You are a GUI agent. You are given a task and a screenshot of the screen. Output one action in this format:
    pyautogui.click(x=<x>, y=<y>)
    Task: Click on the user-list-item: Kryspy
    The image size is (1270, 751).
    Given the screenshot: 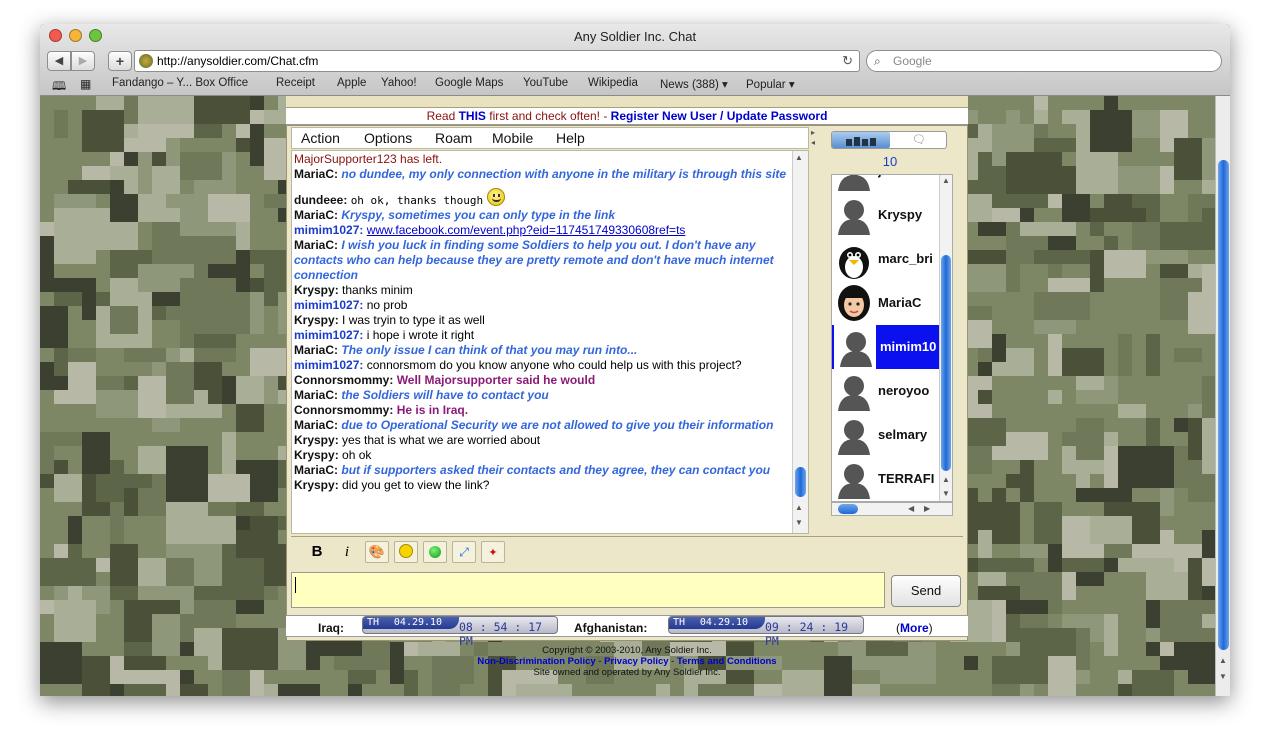 What is the action you would take?
    pyautogui.click(x=885, y=215)
    